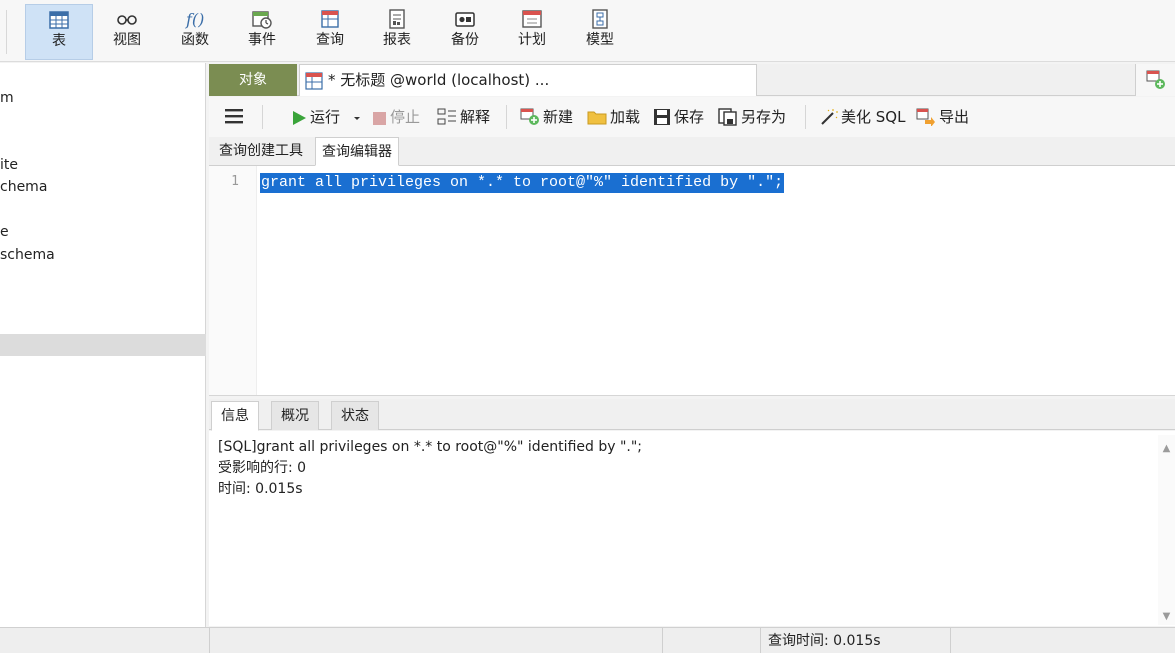 The image size is (1175, 653). Describe the element at coordinates (23, 187) in the screenshot. I see `tree-item: chema` at that location.